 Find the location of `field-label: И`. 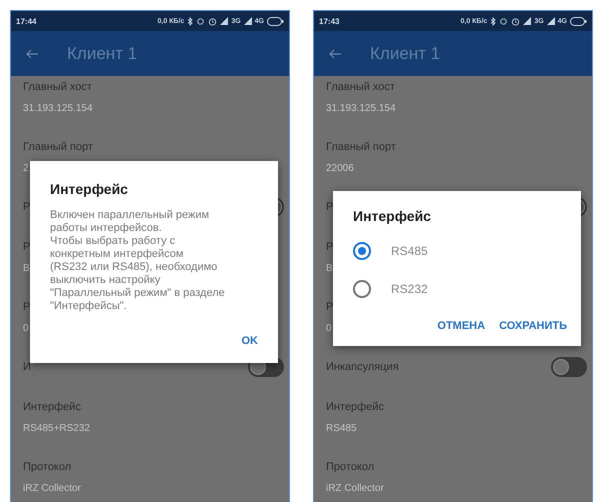

field-label: И is located at coordinates (27, 367).